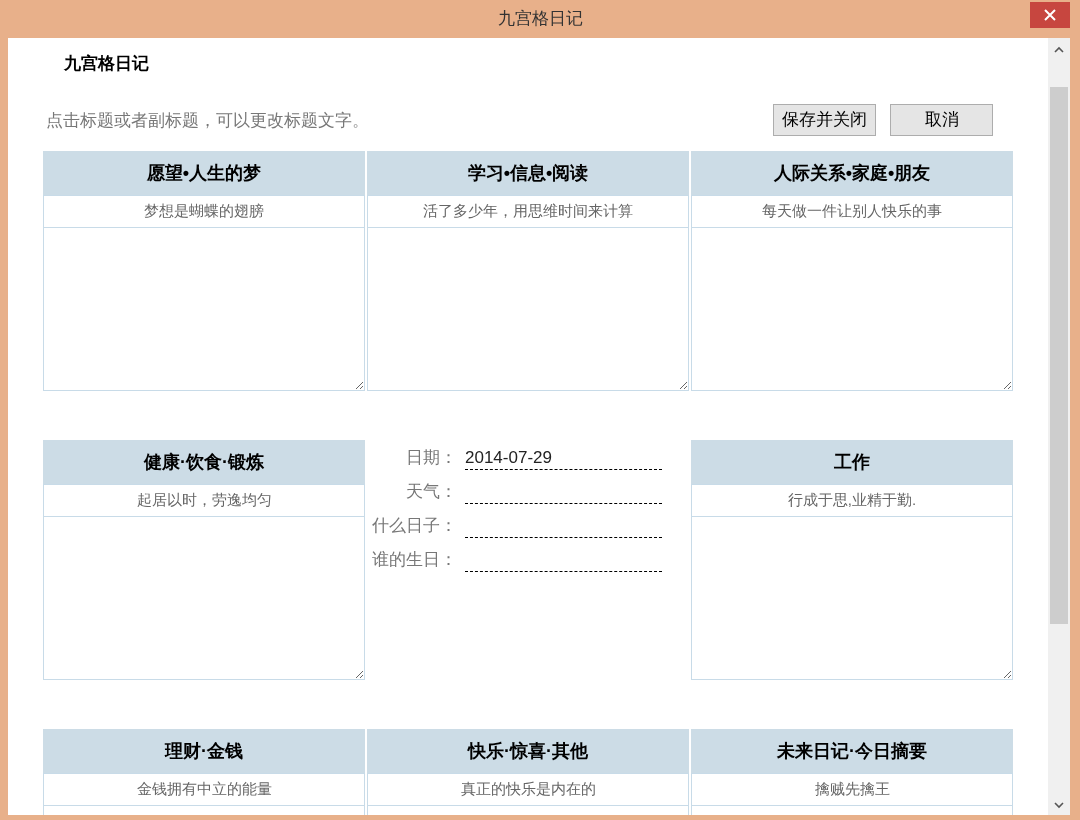  Describe the element at coordinates (540, 19) in the screenshot. I see `window-title: 九宫格日记` at that location.